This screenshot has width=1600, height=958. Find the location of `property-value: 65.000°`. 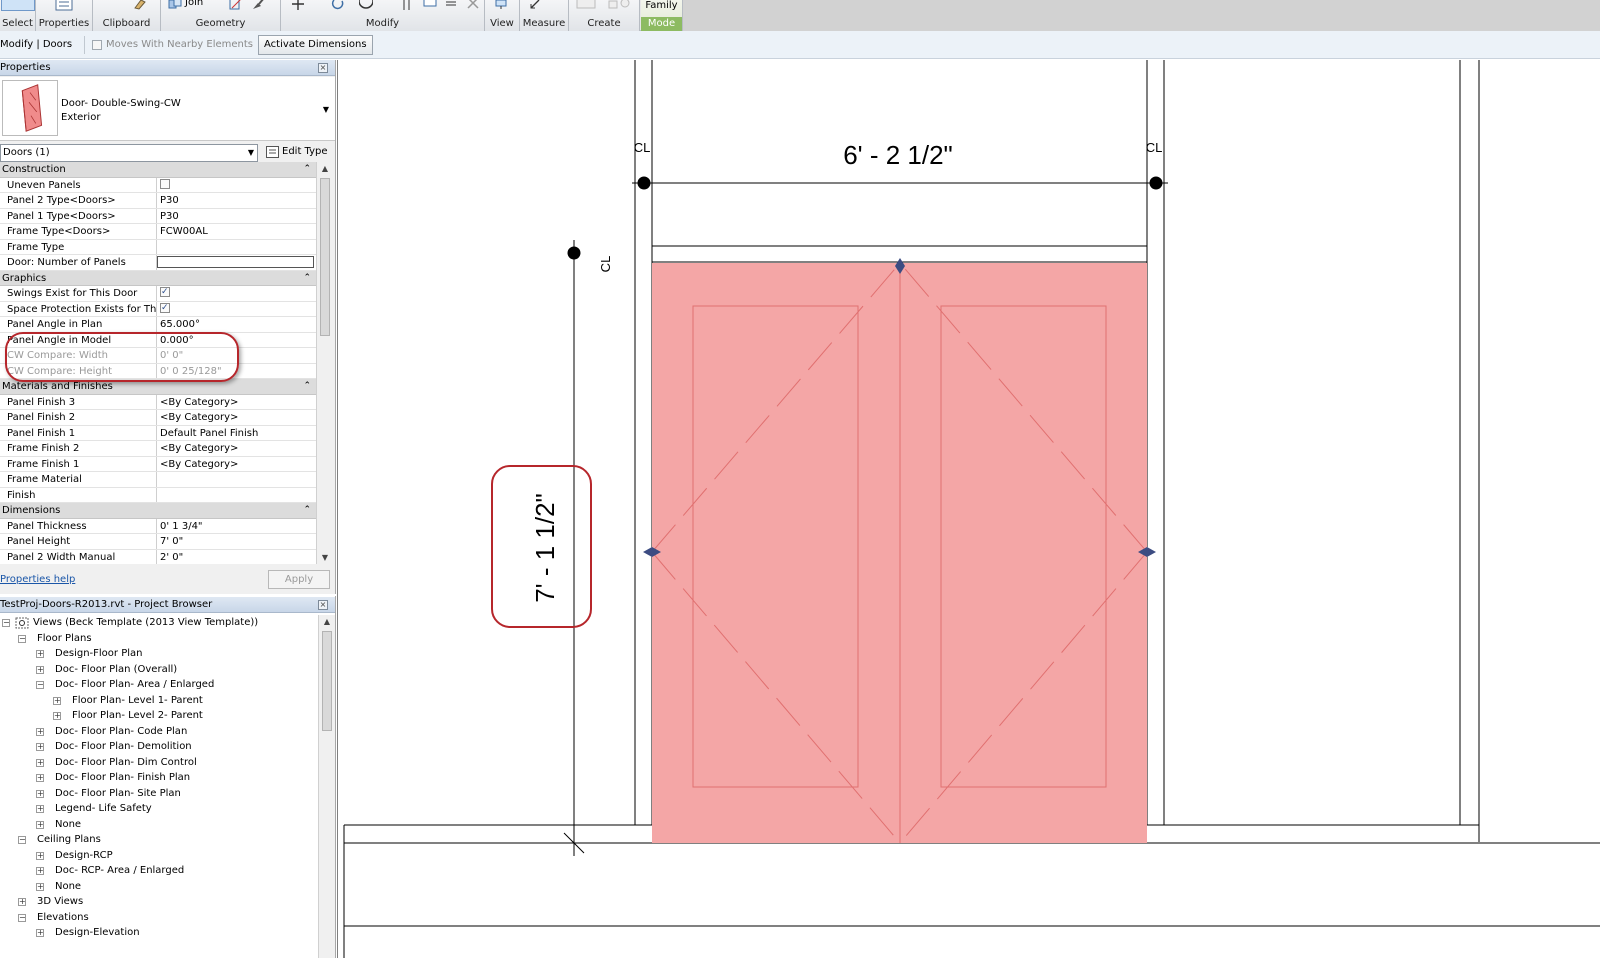

property-value: 65.000° is located at coordinates (236, 324).